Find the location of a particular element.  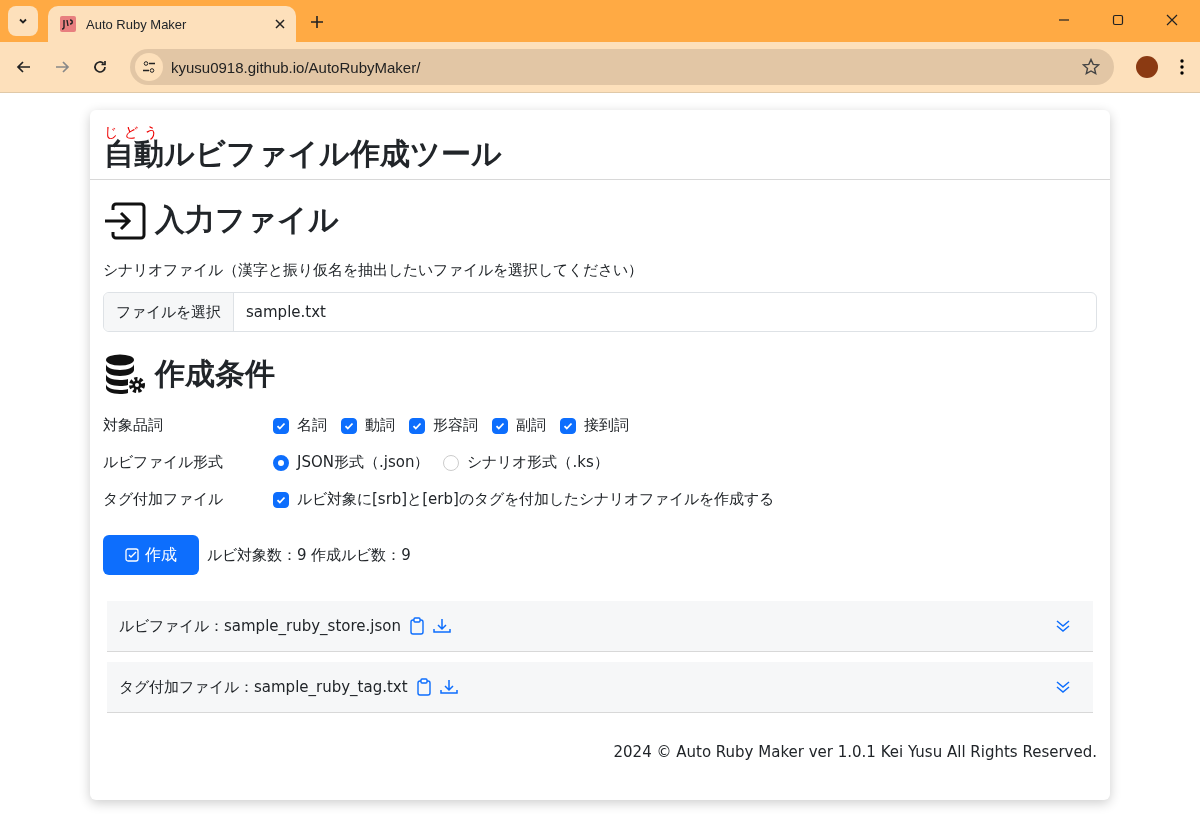

address-bar: kyusu0918.github.io/AutoRubyMaker/ is located at coordinates (622, 67).